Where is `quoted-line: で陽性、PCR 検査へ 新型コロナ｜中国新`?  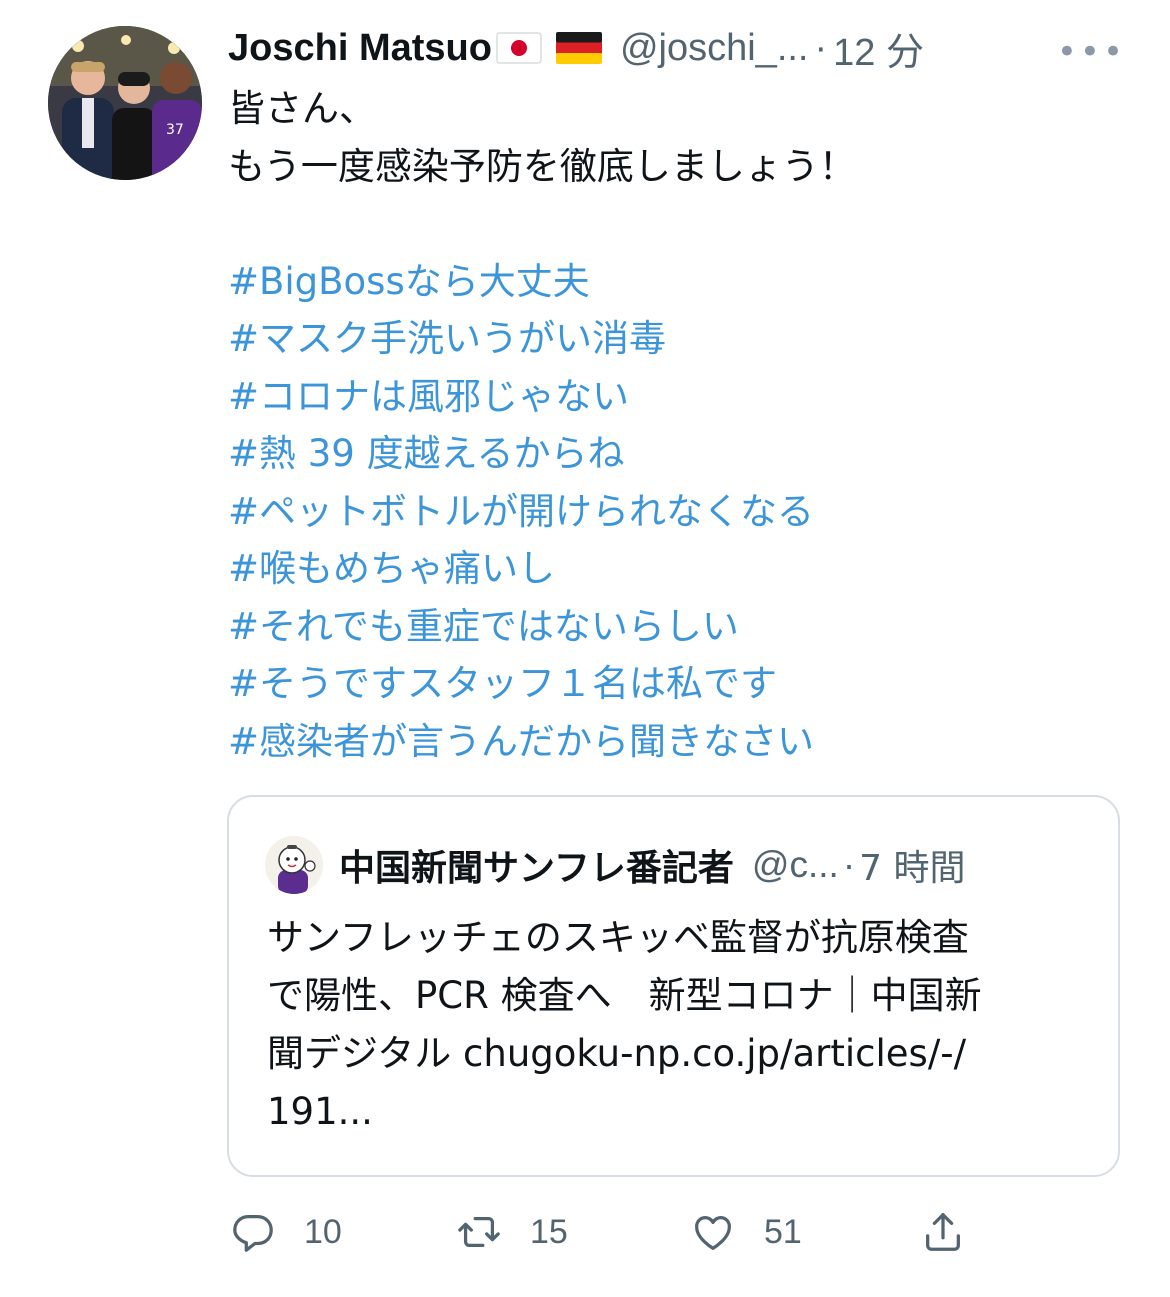
quoted-line: で陽性、PCR 検査へ 新型コロナ｜中国新 is located at coordinates (624, 995).